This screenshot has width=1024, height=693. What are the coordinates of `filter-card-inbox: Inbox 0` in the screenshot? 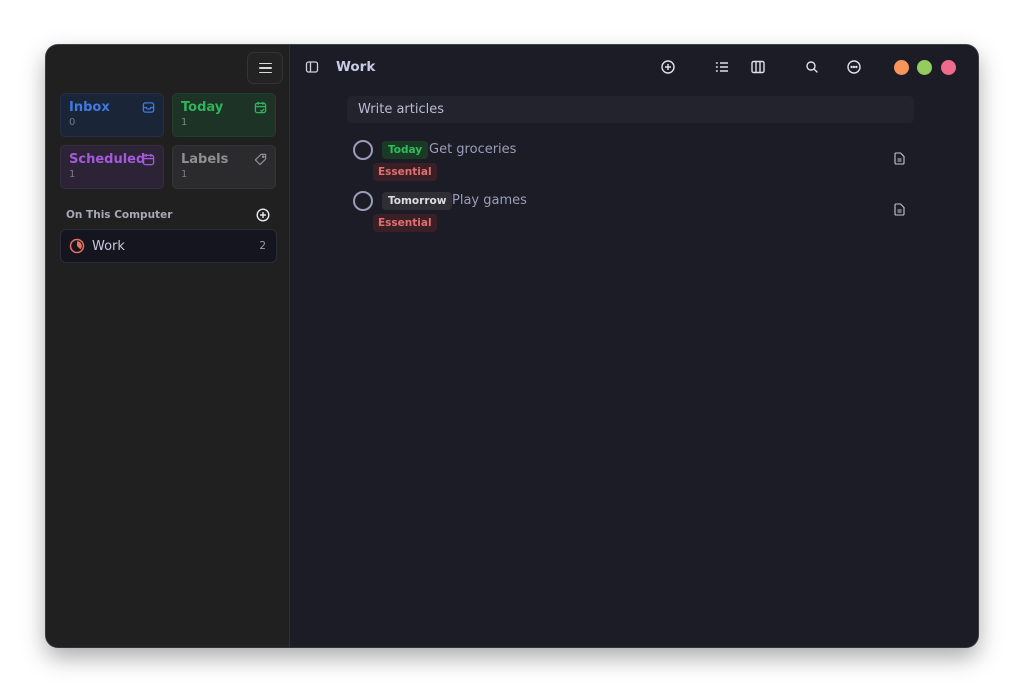 It's located at (112, 115).